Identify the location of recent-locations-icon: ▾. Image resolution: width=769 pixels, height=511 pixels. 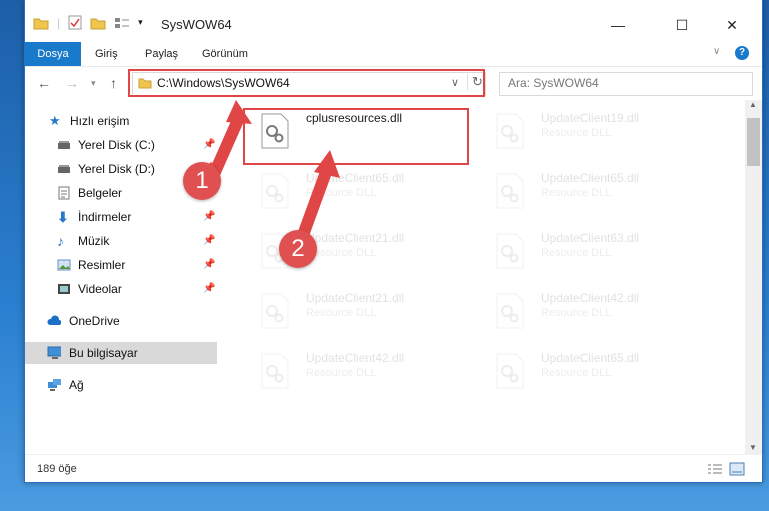
(93, 83).